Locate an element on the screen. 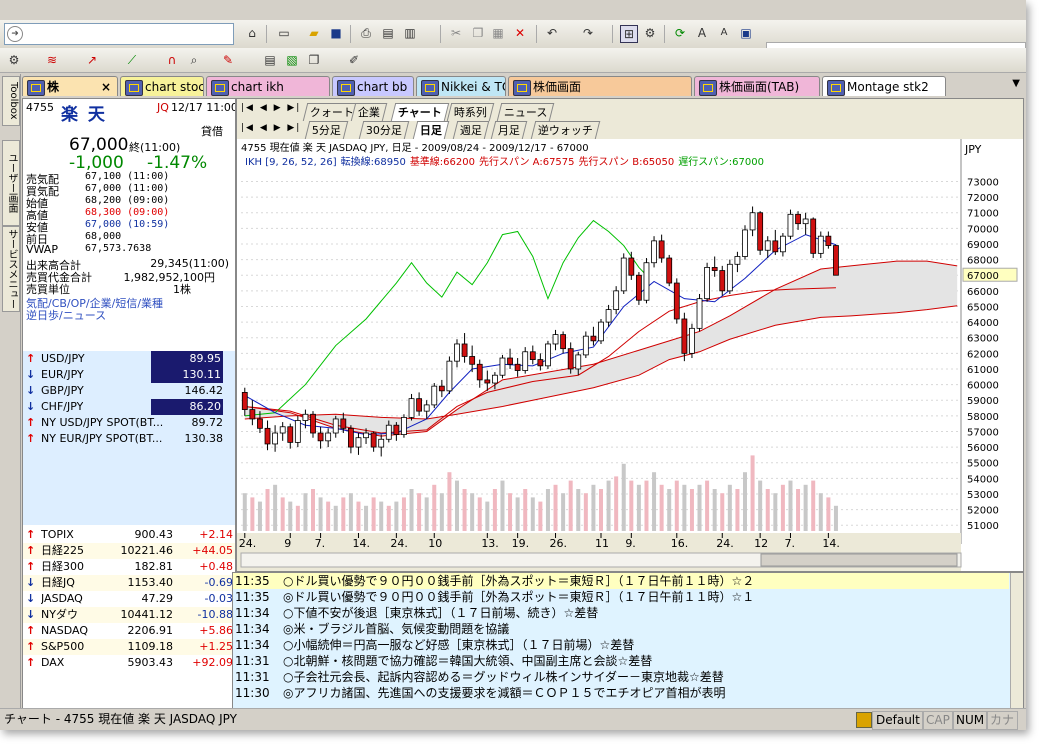  index-name: NASDAQ is located at coordinates (65, 630).